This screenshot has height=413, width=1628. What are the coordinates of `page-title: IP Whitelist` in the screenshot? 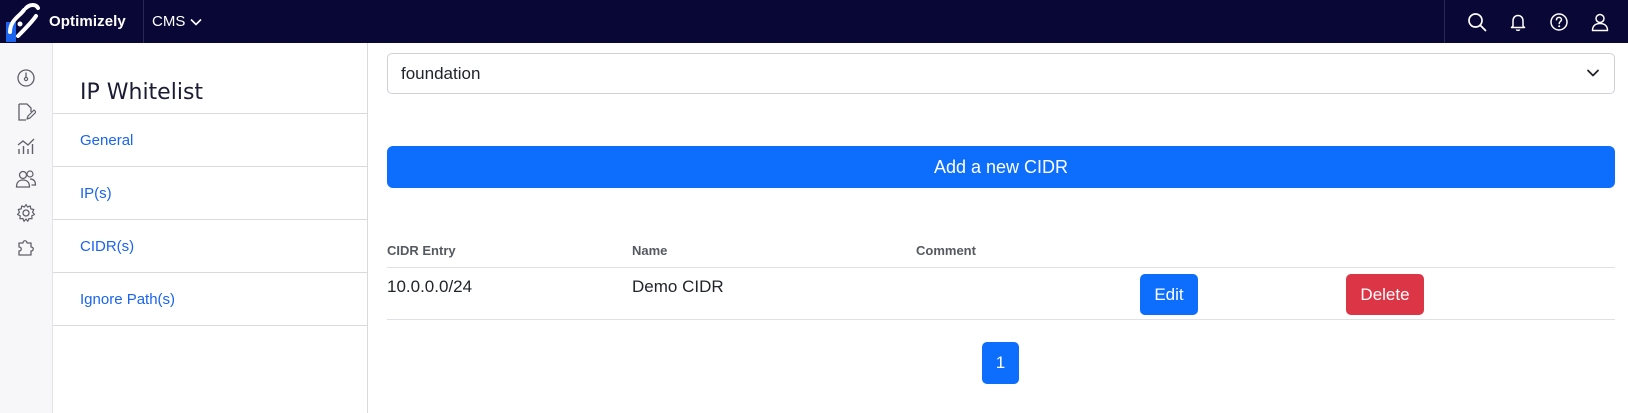 It's located at (142, 92).